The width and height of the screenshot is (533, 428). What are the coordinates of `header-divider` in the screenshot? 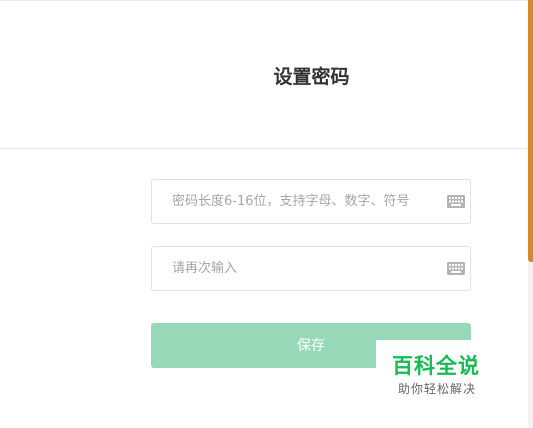 It's located at (264, 148).